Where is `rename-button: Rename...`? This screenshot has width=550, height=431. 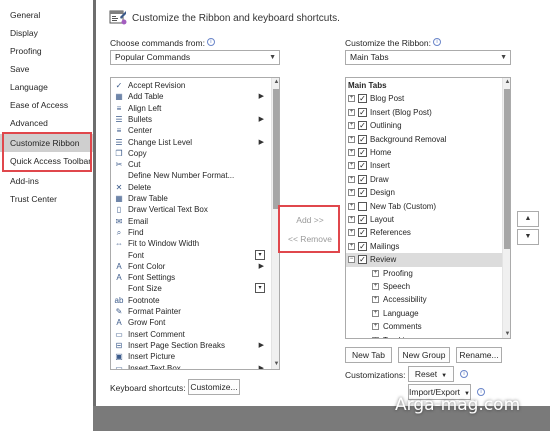 rename-button: Rename... is located at coordinates (479, 355).